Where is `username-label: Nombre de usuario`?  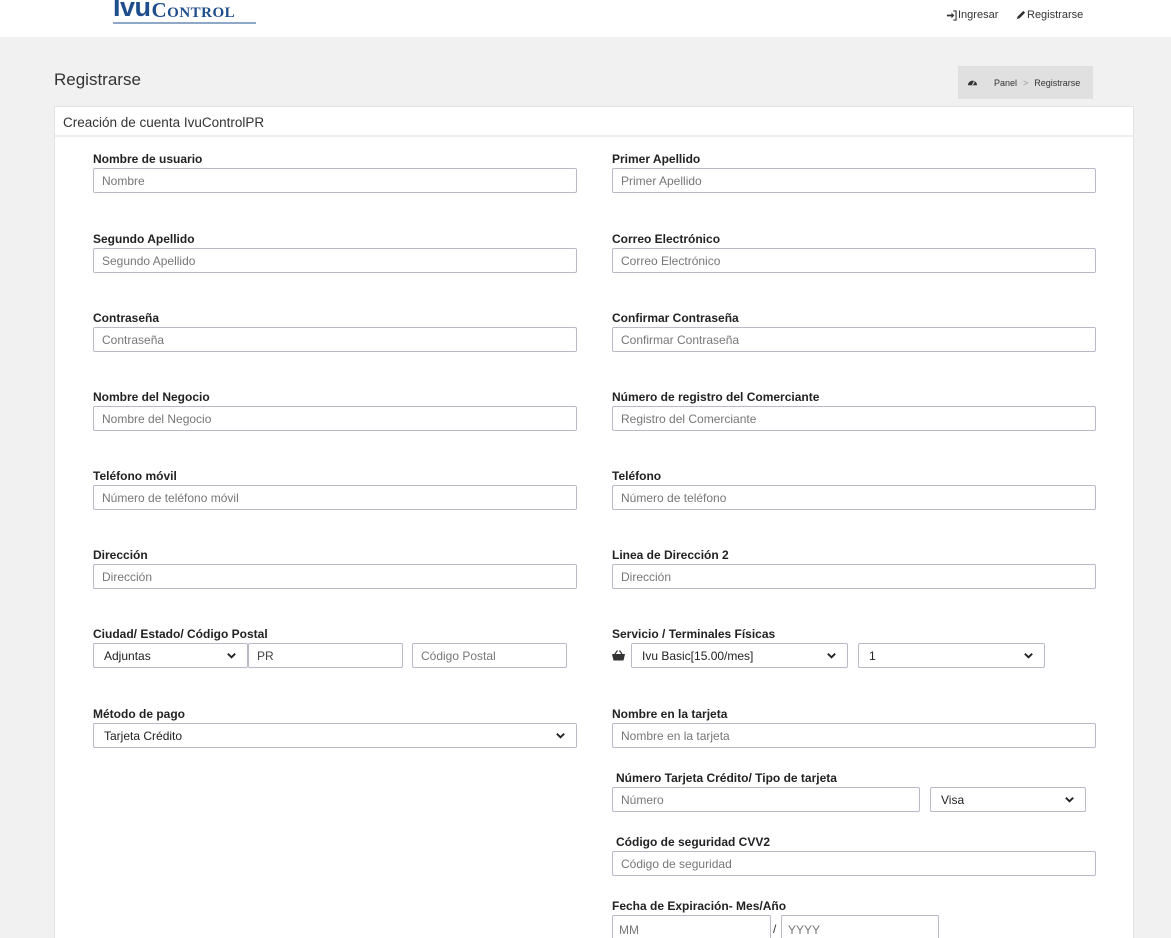 username-label: Nombre de usuario is located at coordinates (148, 159).